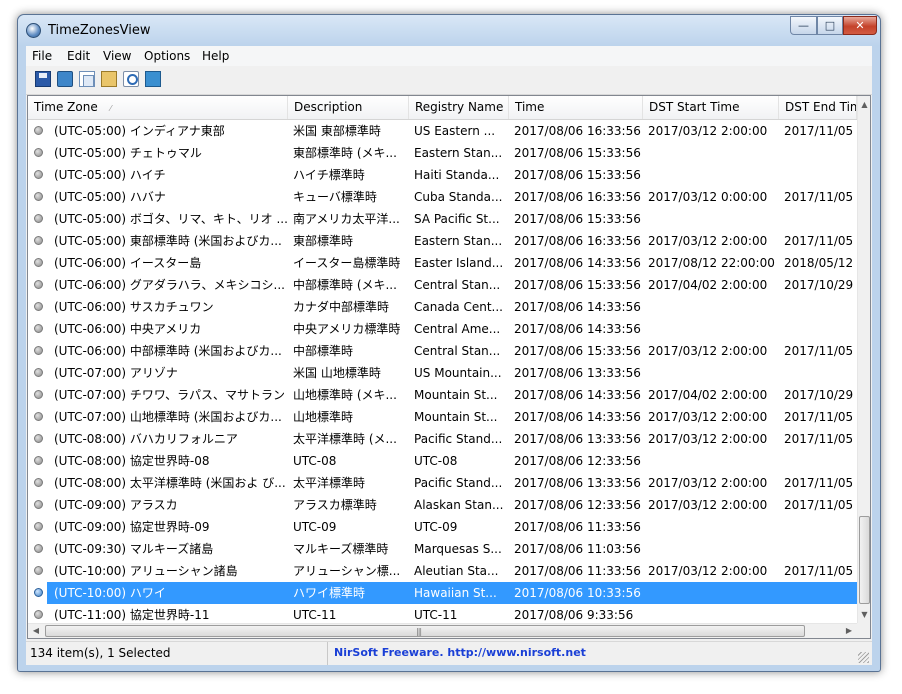 This screenshot has width=902, height=694. Describe the element at coordinates (335, 505) in the screenshot. I see `cell-description: アラスカ標準時` at that location.